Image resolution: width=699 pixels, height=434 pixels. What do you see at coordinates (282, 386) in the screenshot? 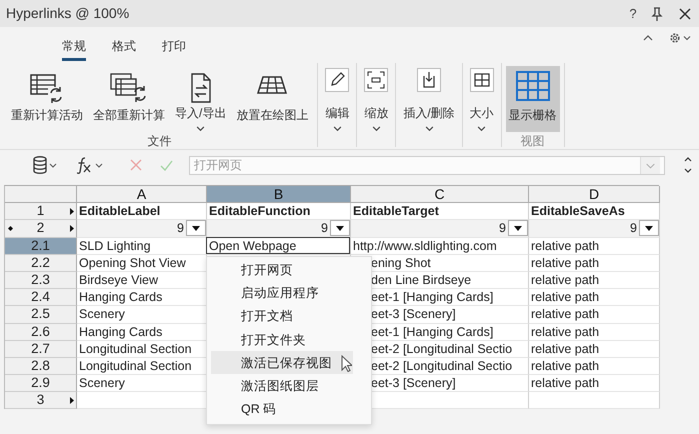
I see `menu-item: 激活图纸图层` at bounding box center [282, 386].